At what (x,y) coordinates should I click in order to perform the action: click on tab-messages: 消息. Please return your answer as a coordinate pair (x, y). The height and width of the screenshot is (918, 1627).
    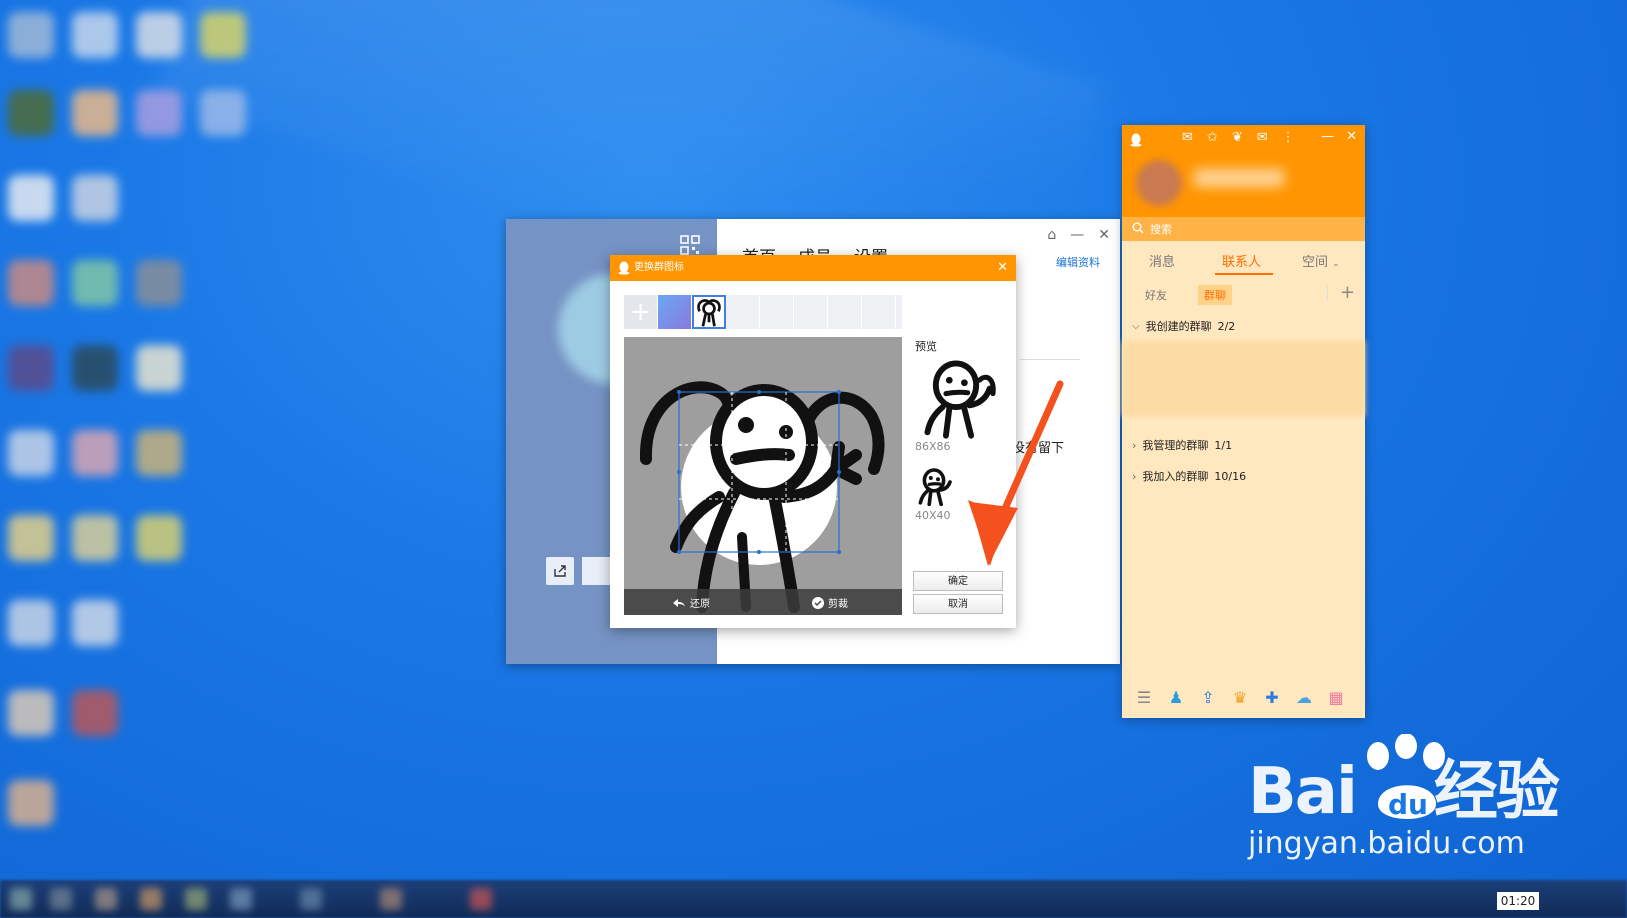
    Looking at the image, I should click on (1162, 260).